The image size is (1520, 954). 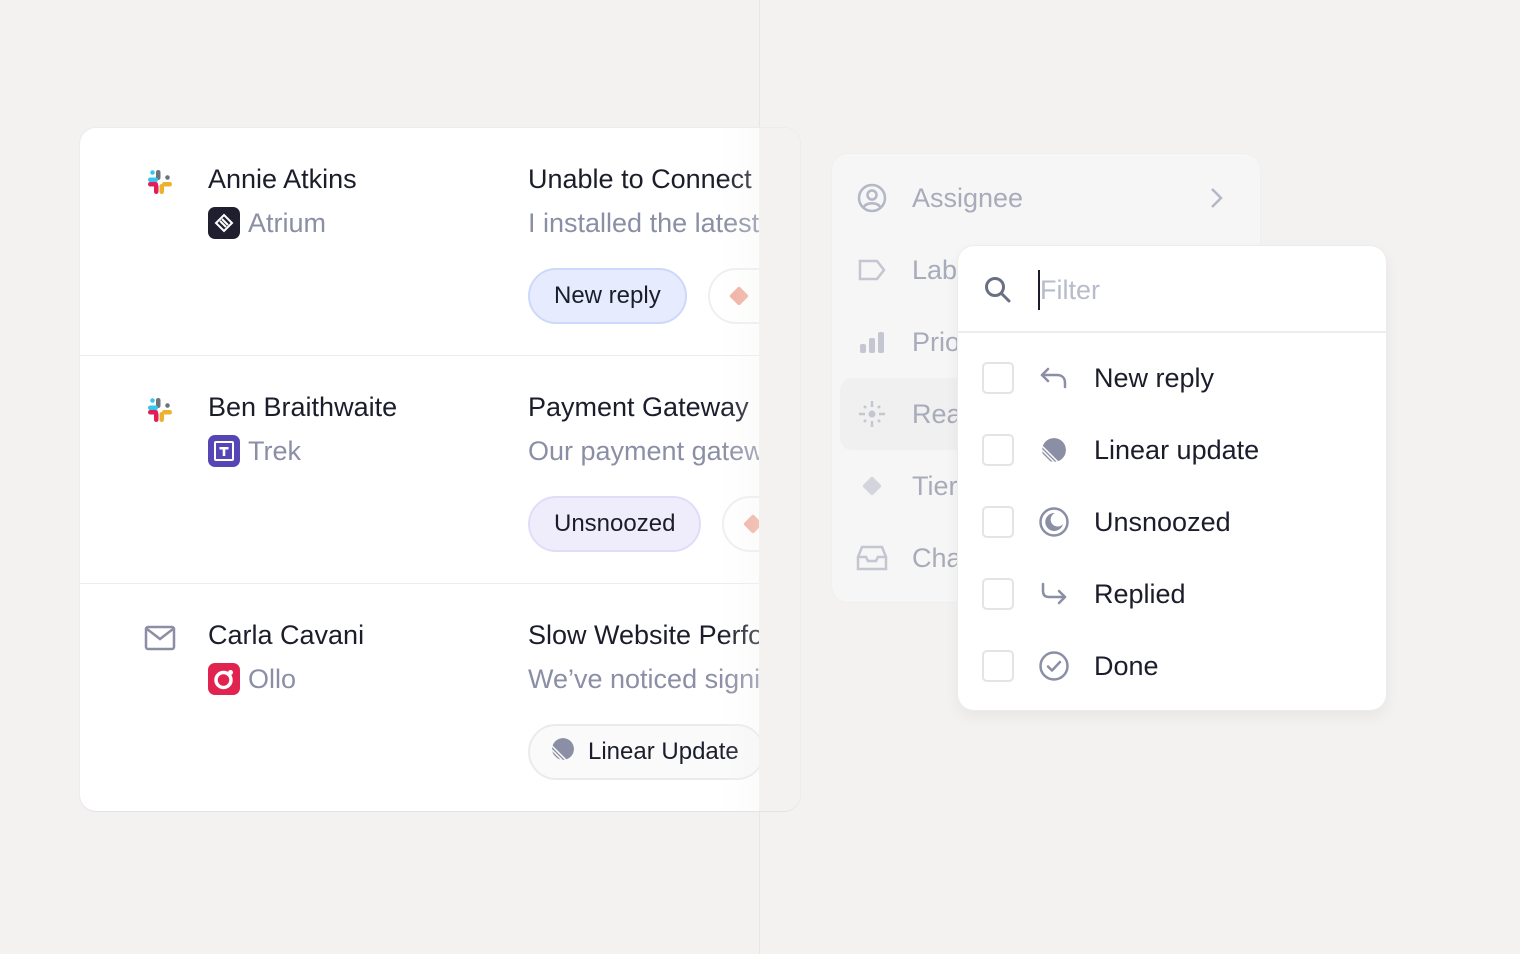 What do you see at coordinates (1140, 593) in the screenshot?
I see `option-label: Replied` at bounding box center [1140, 593].